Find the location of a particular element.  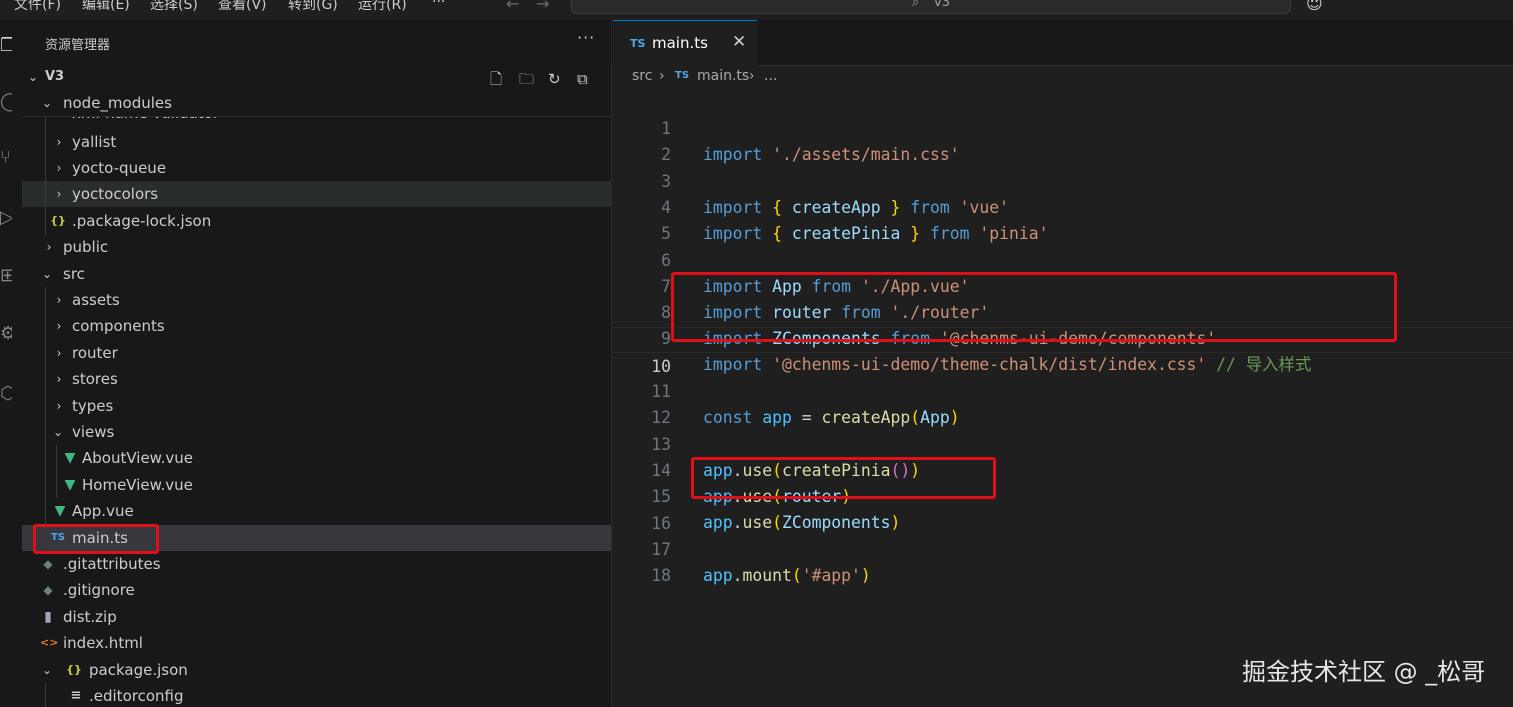

breadcrumb-file: main.ts is located at coordinates (723, 76).